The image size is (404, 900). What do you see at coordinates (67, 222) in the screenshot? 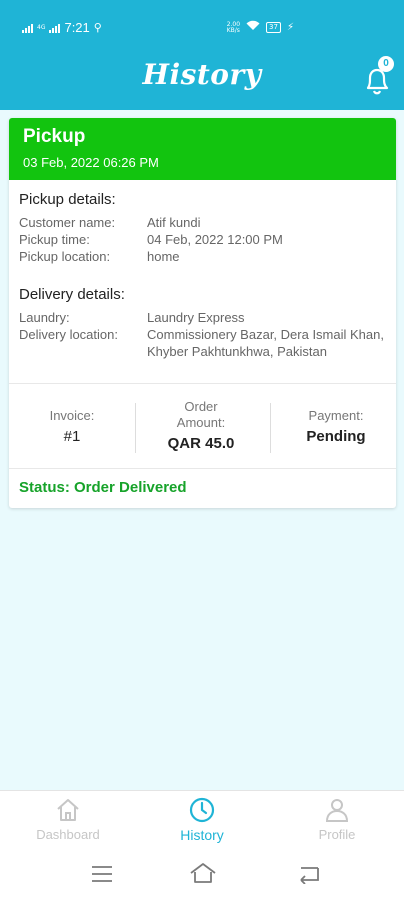
I see `customer-name-label: Customer name:` at bounding box center [67, 222].